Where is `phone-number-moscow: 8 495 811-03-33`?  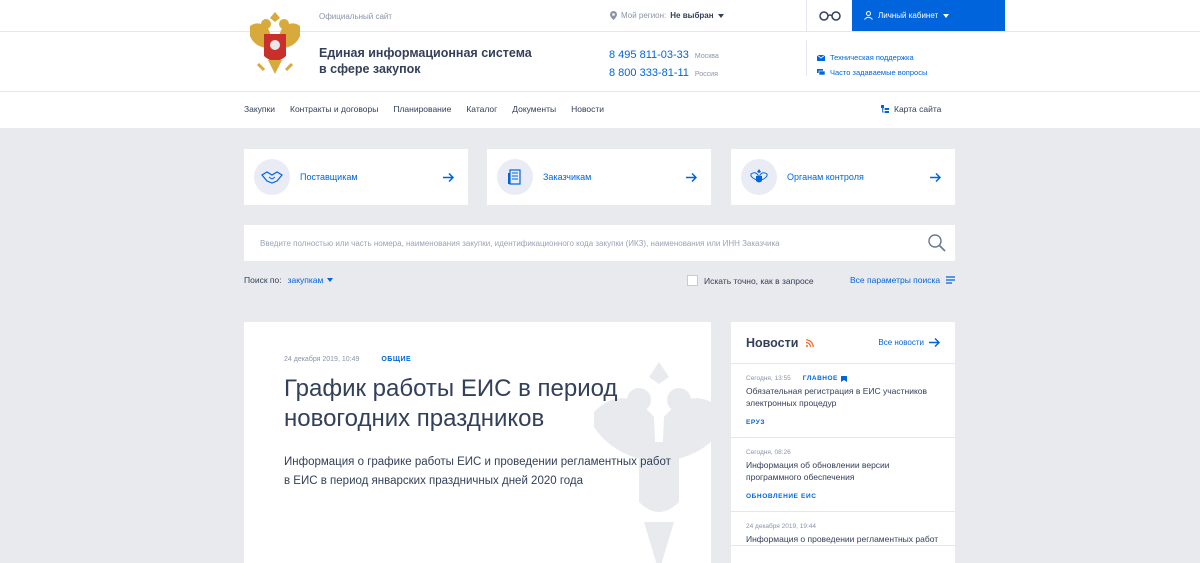
phone-number-moscow: 8 495 811-03-33 is located at coordinates (649, 55).